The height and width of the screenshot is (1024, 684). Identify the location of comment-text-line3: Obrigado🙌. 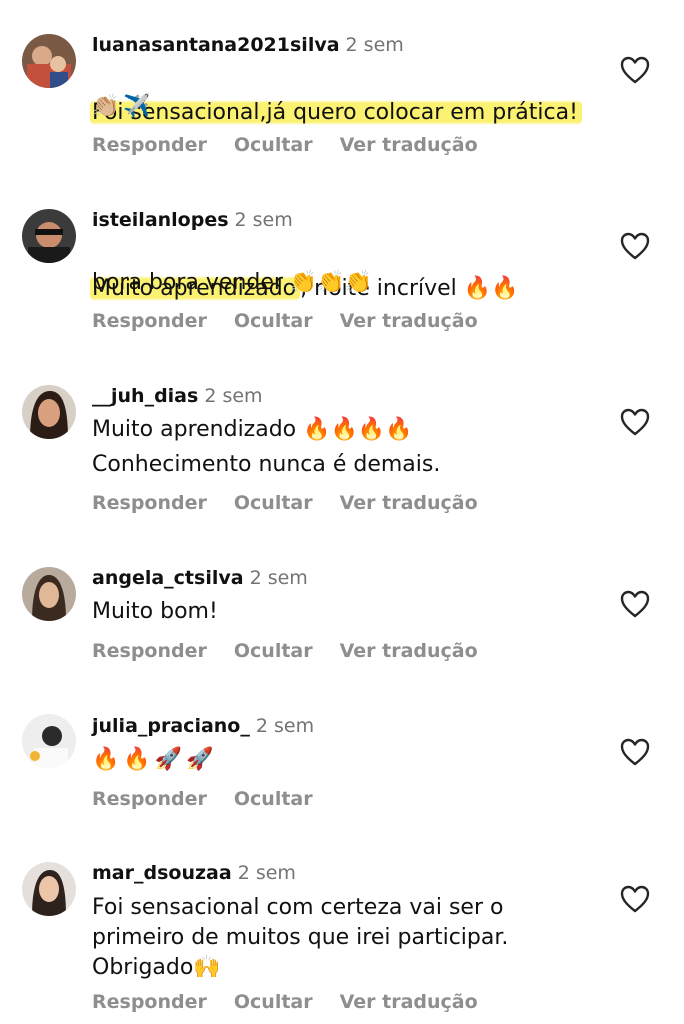
(156, 967).